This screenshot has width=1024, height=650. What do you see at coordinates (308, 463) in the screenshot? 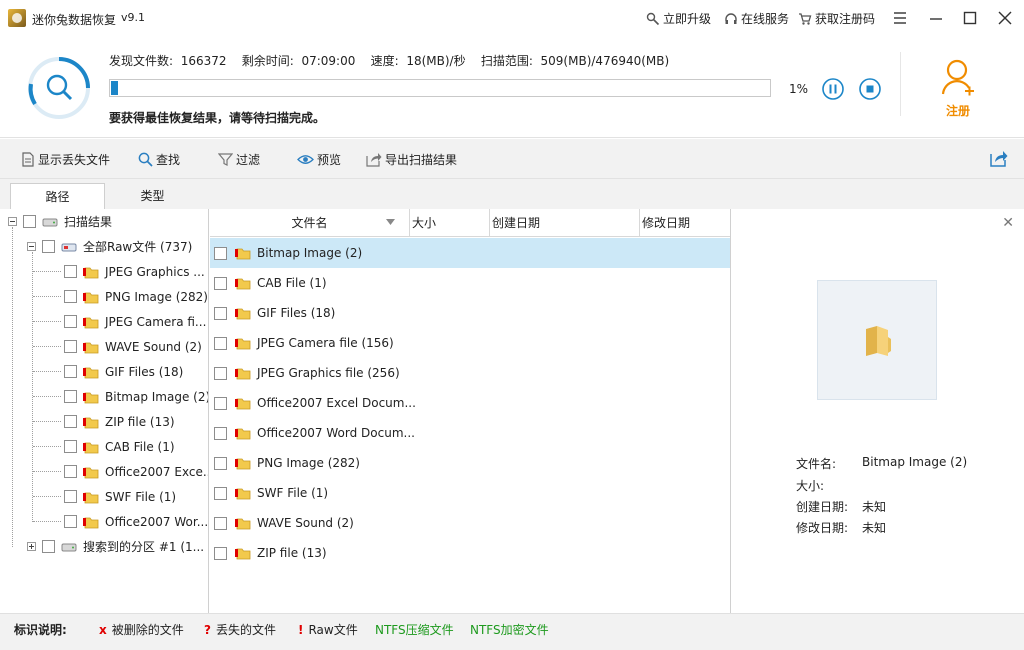
I see `row-name: PNG Image (282)` at bounding box center [308, 463].